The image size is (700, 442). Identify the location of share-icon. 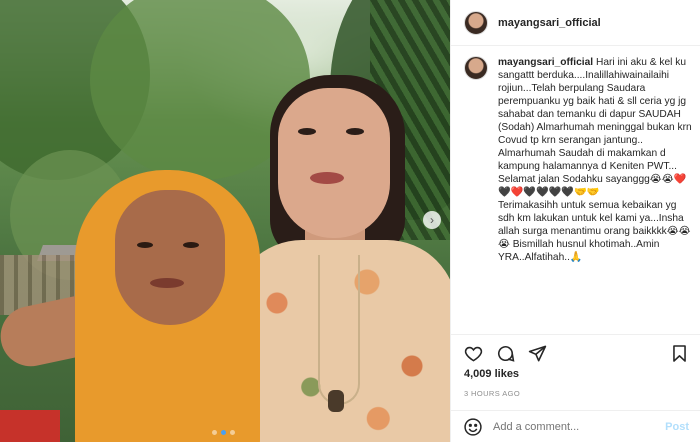
(537, 354).